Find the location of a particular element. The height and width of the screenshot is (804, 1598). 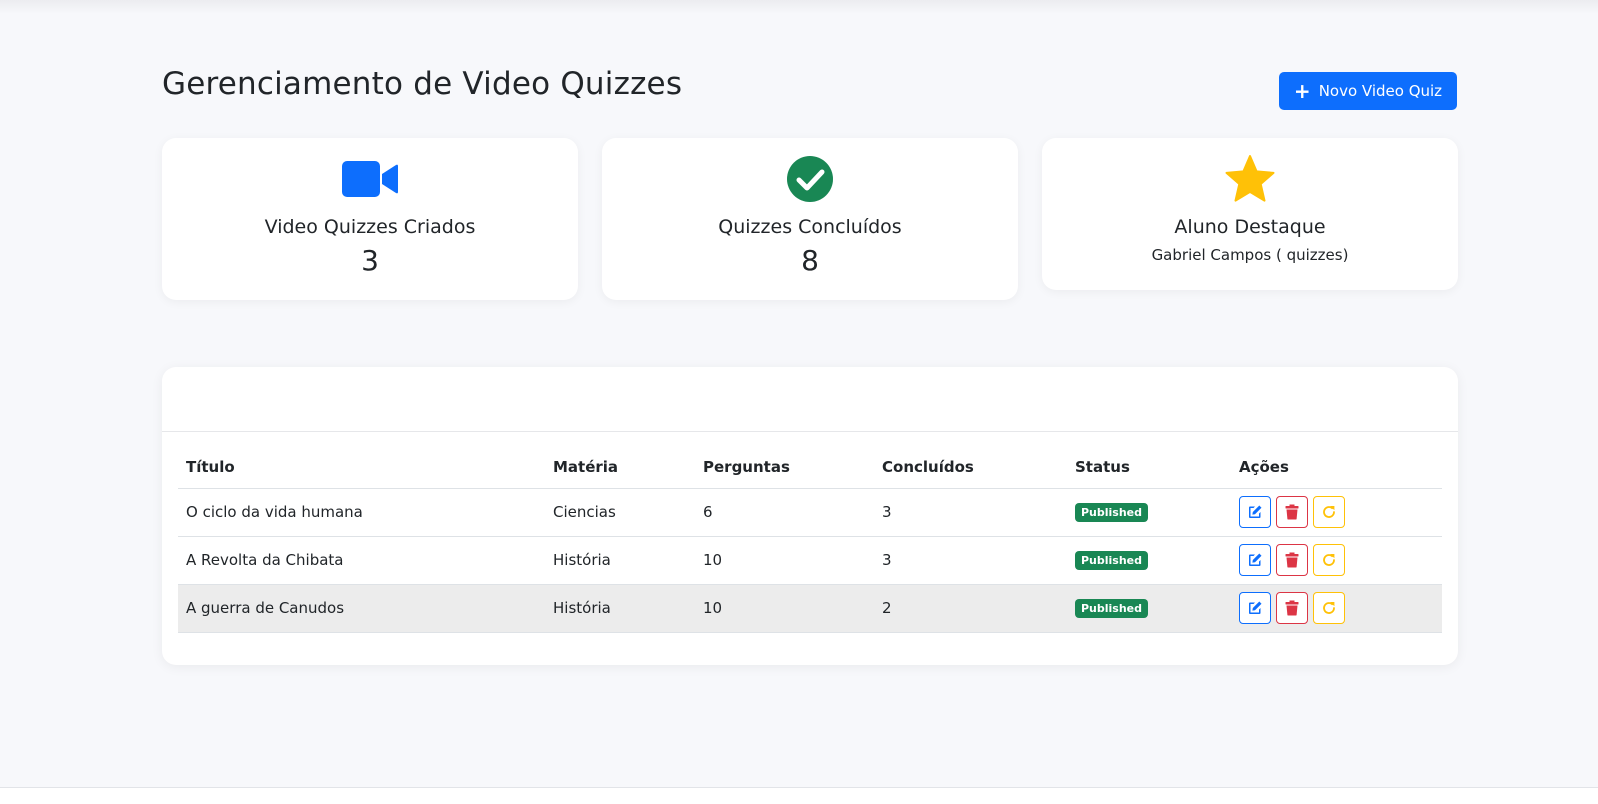

top-student-name: Gabriel Campos ( quizzes) is located at coordinates (1250, 255).